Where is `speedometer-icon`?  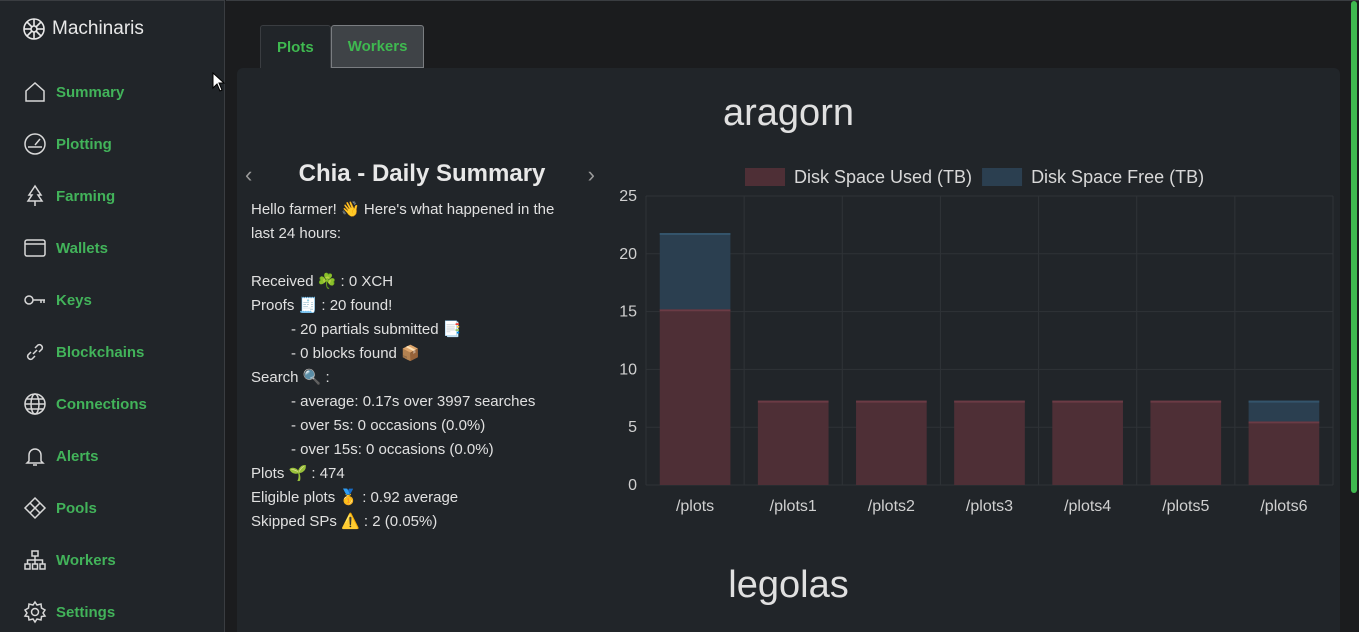 speedometer-icon is located at coordinates (35, 144).